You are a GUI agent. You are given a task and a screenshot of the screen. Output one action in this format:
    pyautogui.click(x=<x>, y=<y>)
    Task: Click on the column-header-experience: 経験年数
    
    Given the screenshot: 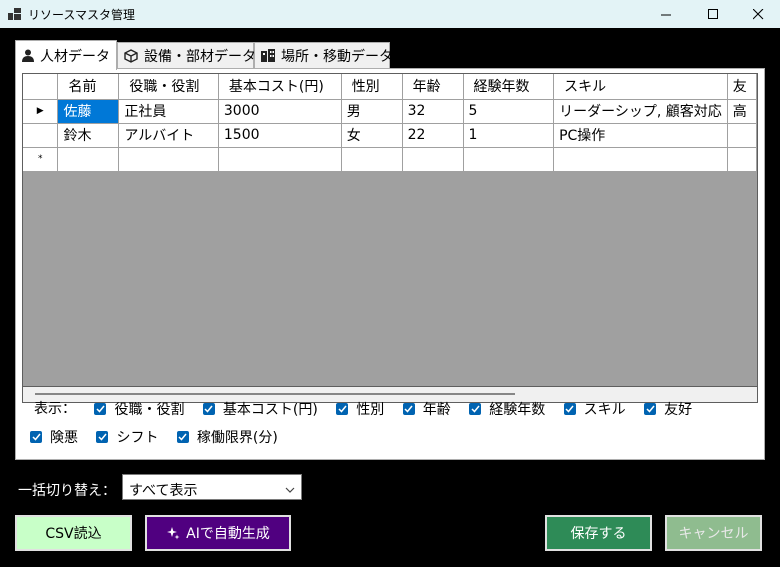 What is the action you would take?
    pyautogui.click(x=509, y=87)
    